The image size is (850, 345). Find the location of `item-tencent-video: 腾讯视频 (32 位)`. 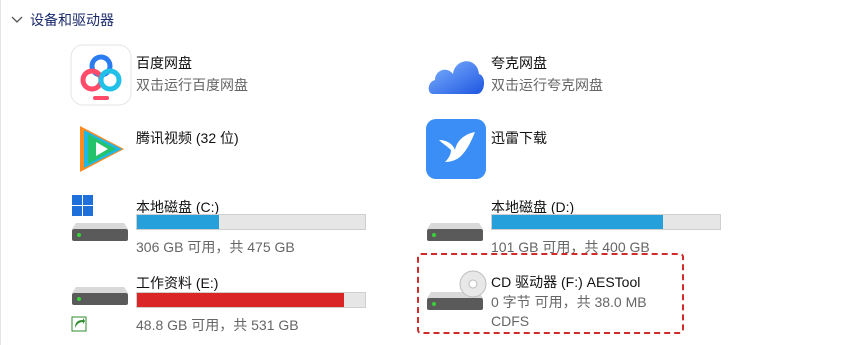

item-tencent-video: 腾讯视频 (32 位) is located at coordinates (235, 148).